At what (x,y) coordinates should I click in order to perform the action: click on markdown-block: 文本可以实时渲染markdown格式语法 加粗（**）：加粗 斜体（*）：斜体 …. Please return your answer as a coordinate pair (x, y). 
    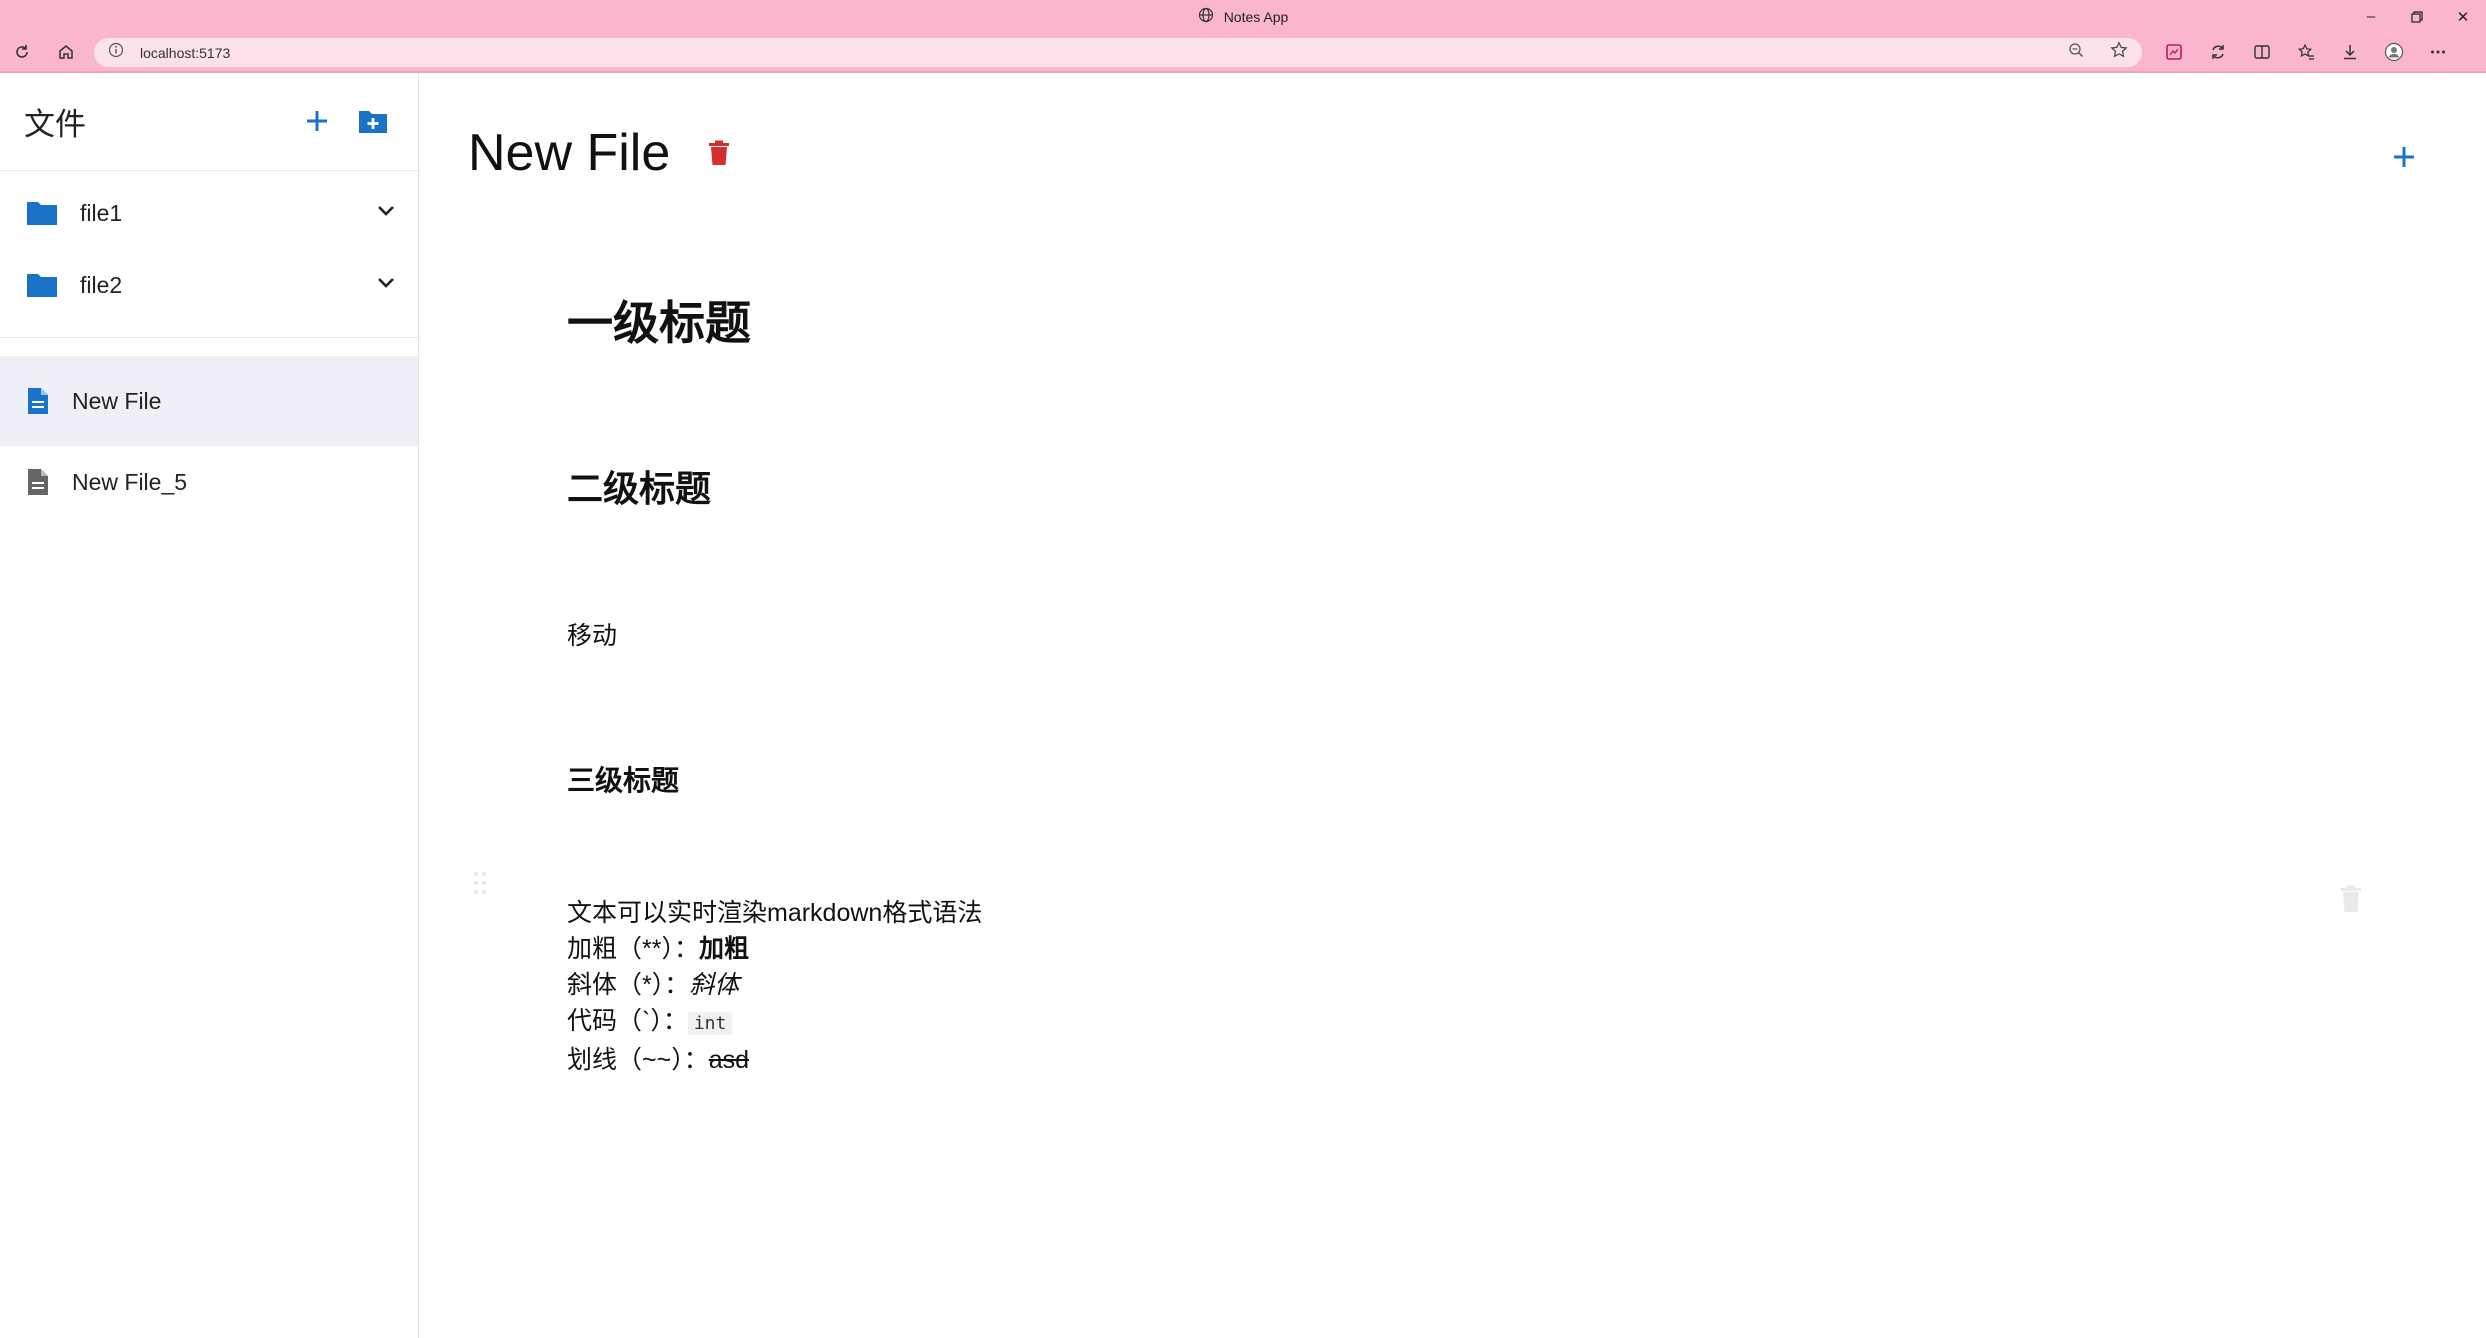
    Looking at the image, I should click on (774, 986).